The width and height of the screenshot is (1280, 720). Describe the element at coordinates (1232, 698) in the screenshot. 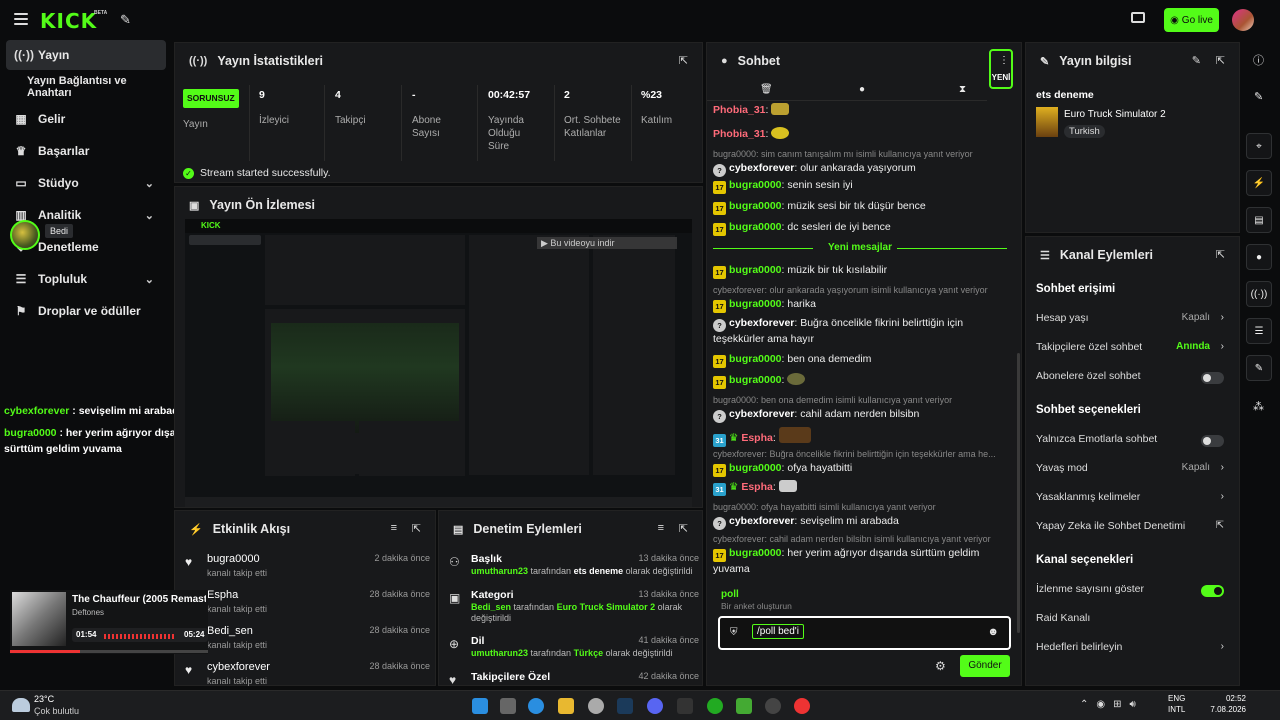

I see `clock-time: 02:52` at that location.